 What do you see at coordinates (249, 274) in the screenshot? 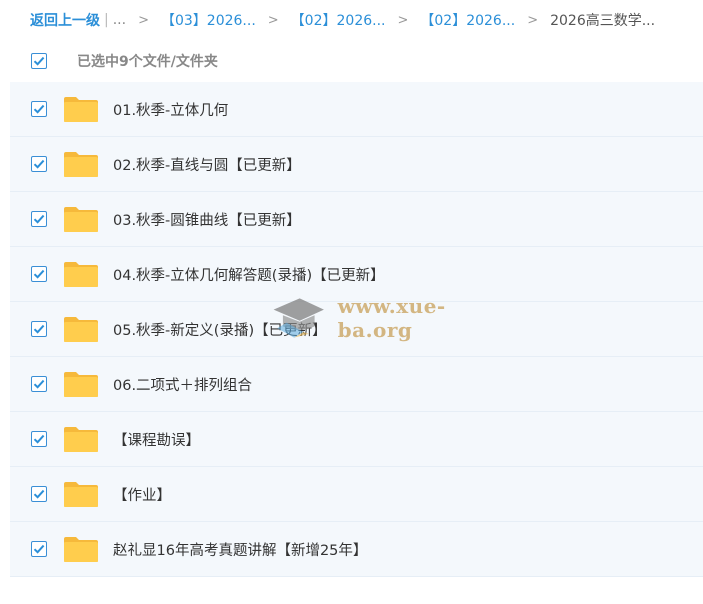
I see `file-name: 04.秋季-立体几何解答题(录播)【已更新】` at bounding box center [249, 274].